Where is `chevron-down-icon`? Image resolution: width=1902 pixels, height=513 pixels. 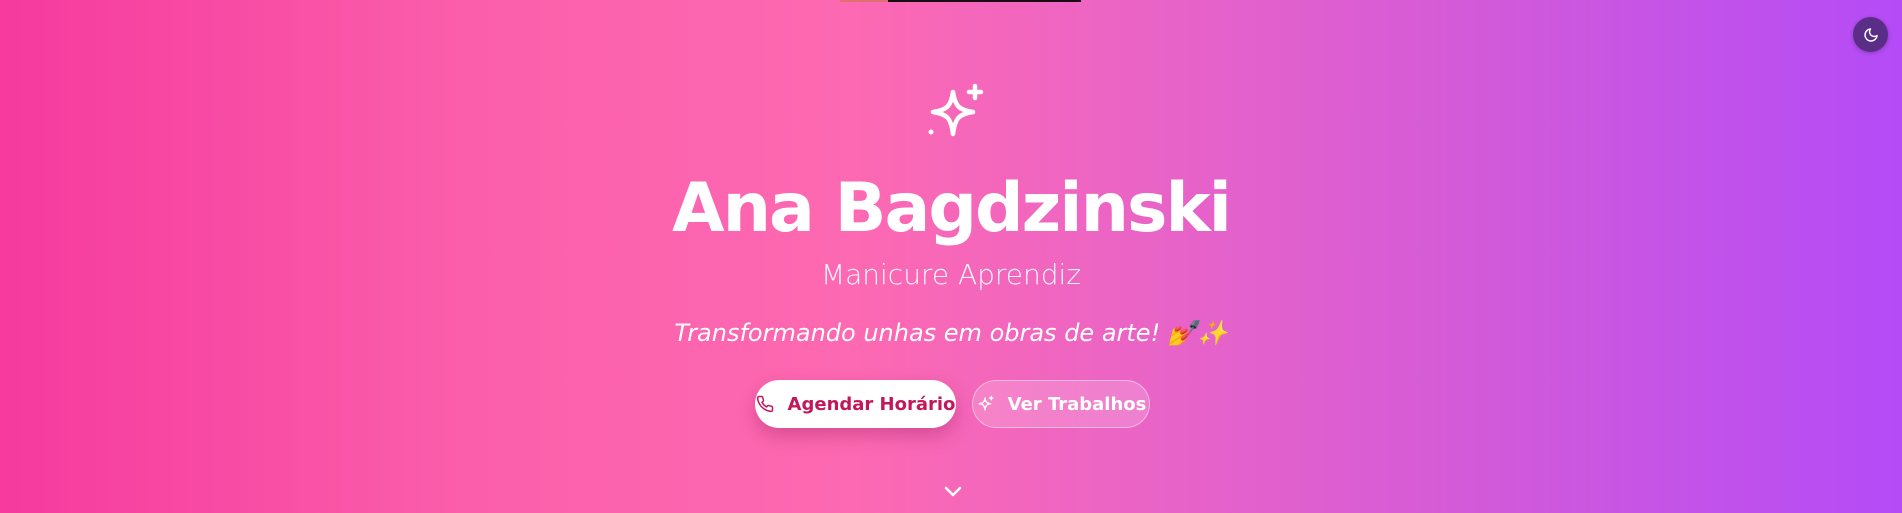
chevron-down-icon is located at coordinates (953, 491).